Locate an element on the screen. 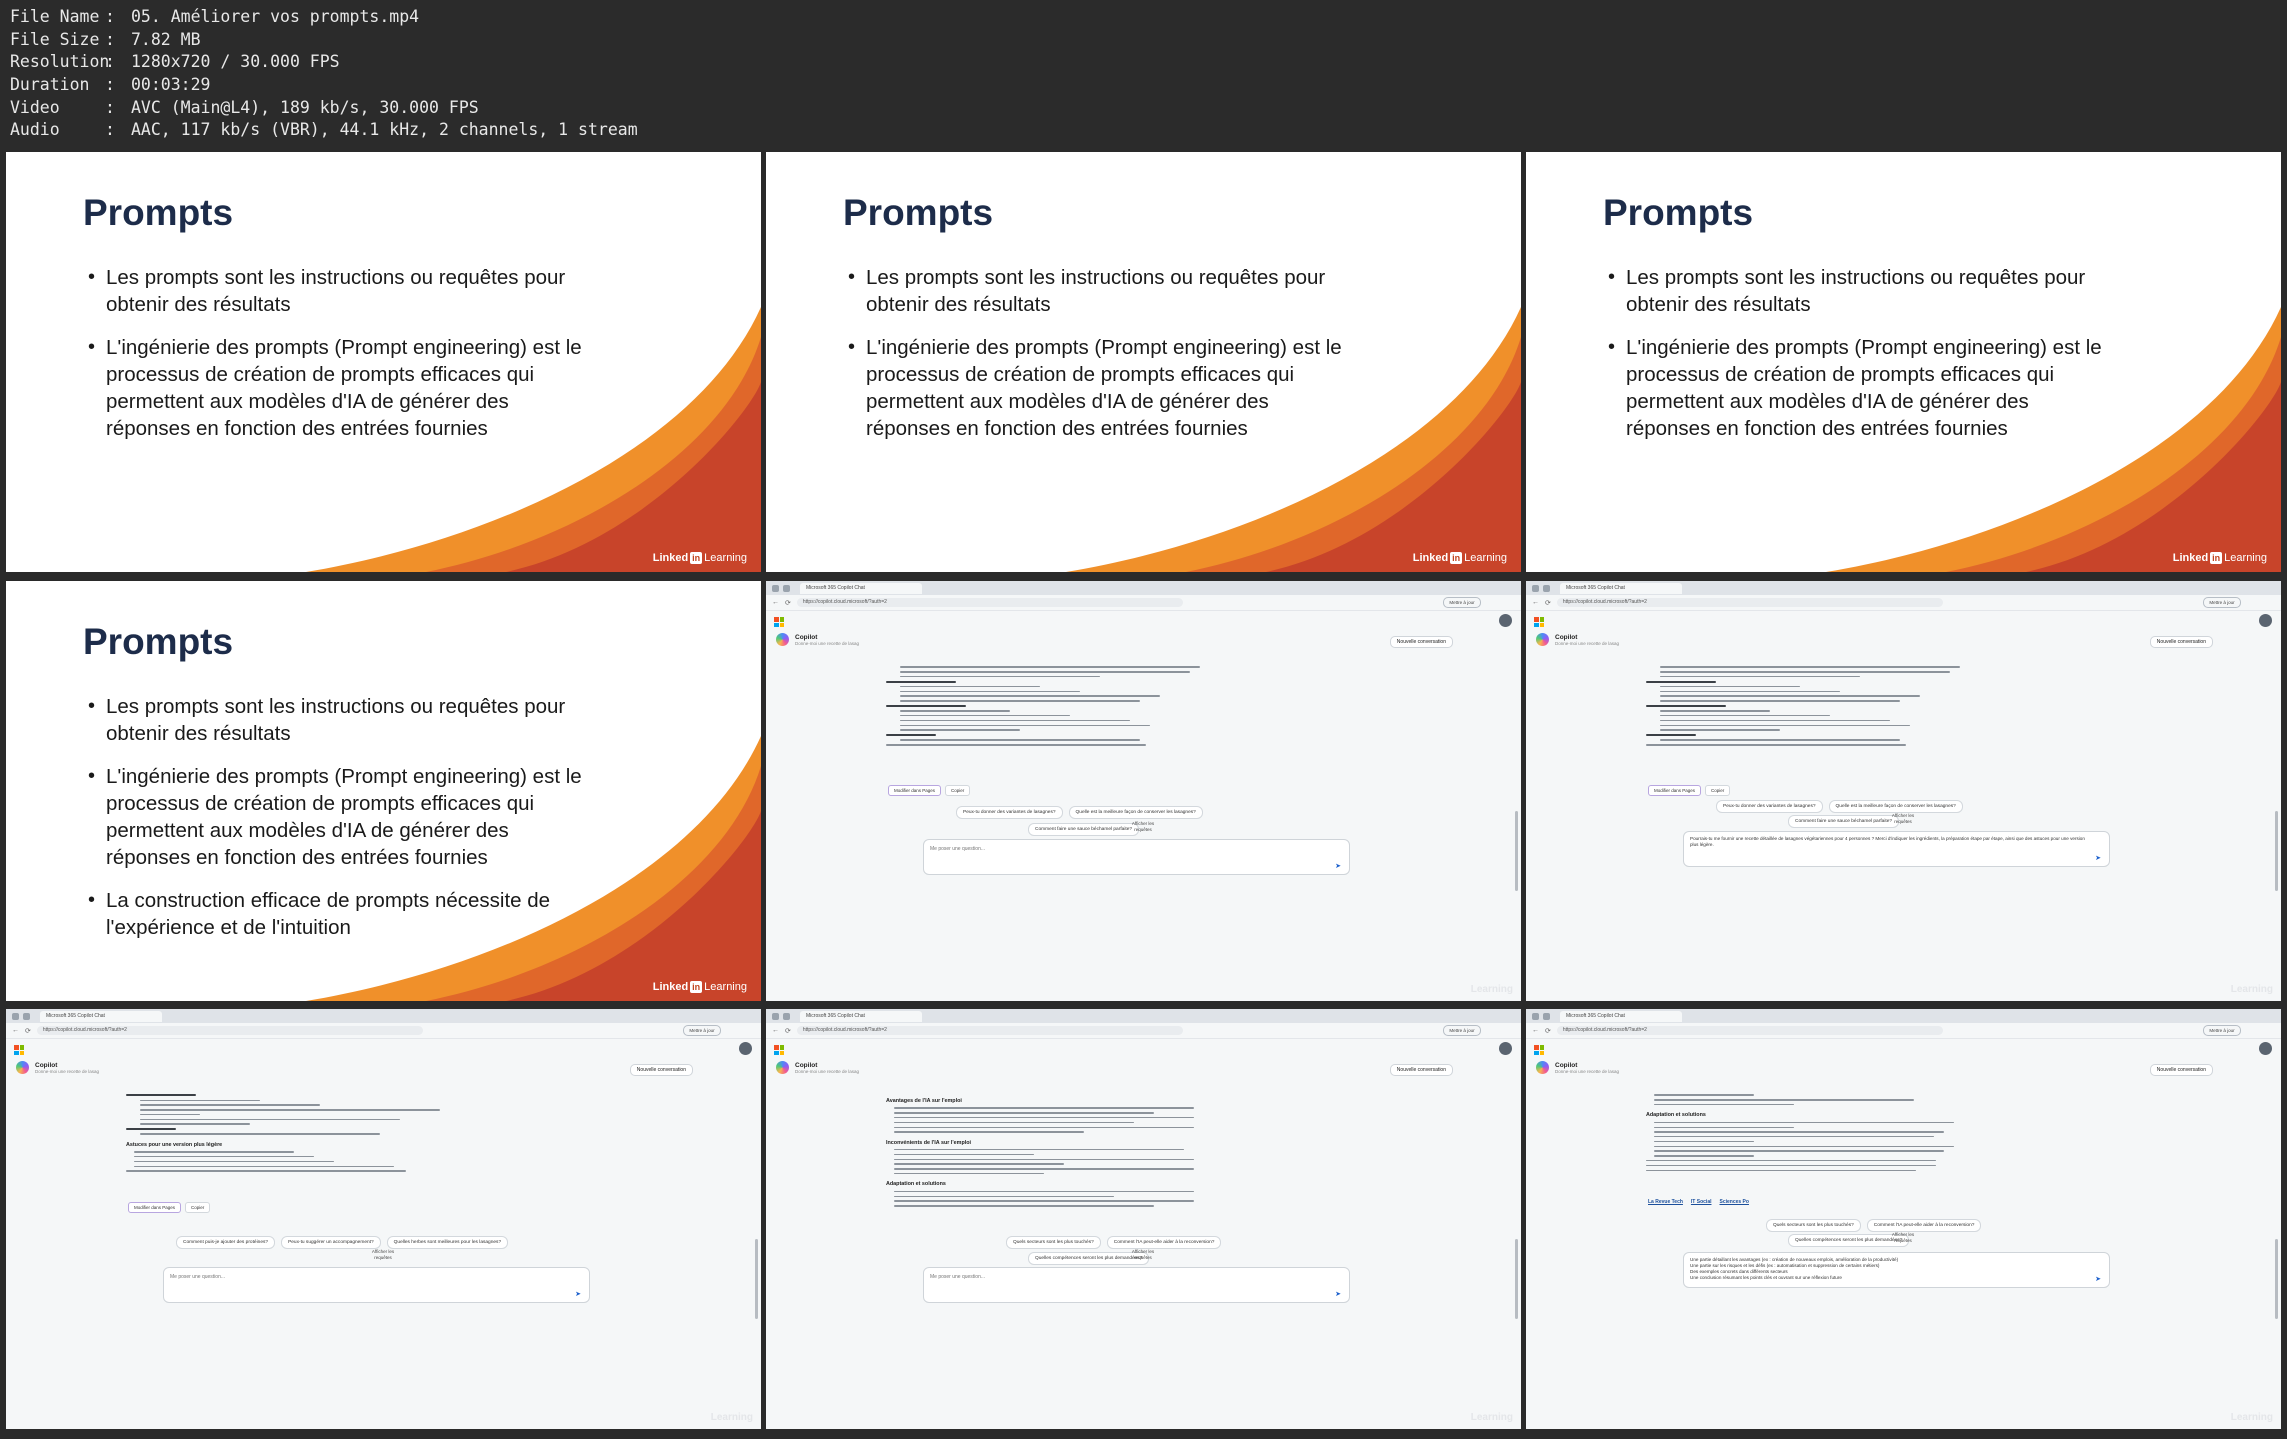 This screenshot has height=1439, width=2287. suggestion-chip: Peux-tu suggérer un accompagnement? is located at coordinates (331, 1242).